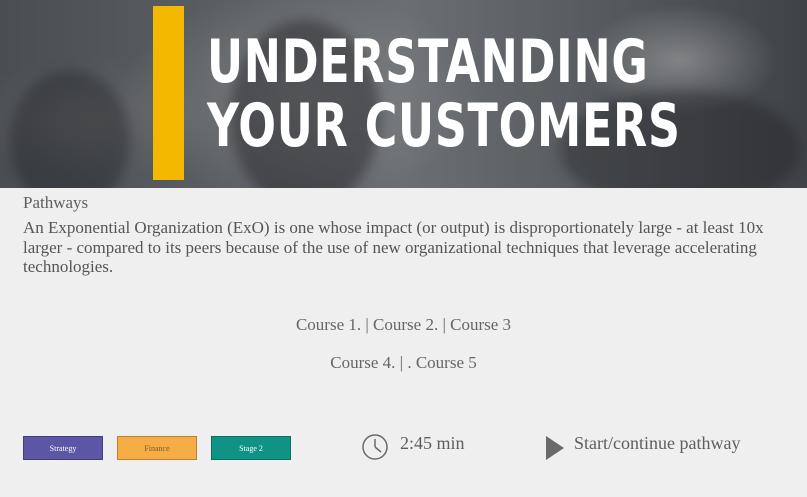  What do you see at coordinates (441, 362) in the screenshot?
I see `course-5-link: . Course 5` at bounding box center [441, 362].